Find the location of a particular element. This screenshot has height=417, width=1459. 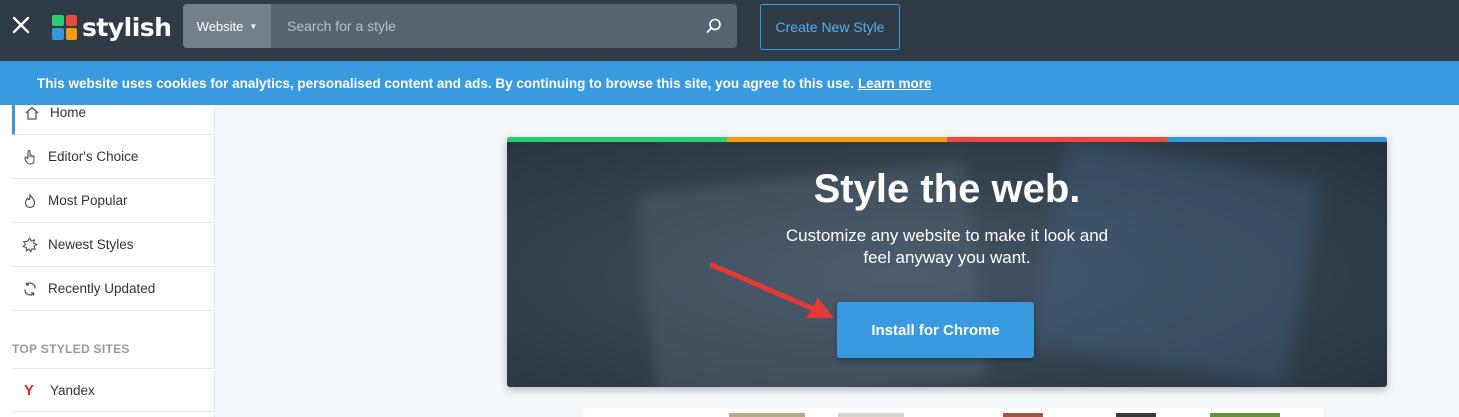

stripe-orange is located at coordinates (837, 139).